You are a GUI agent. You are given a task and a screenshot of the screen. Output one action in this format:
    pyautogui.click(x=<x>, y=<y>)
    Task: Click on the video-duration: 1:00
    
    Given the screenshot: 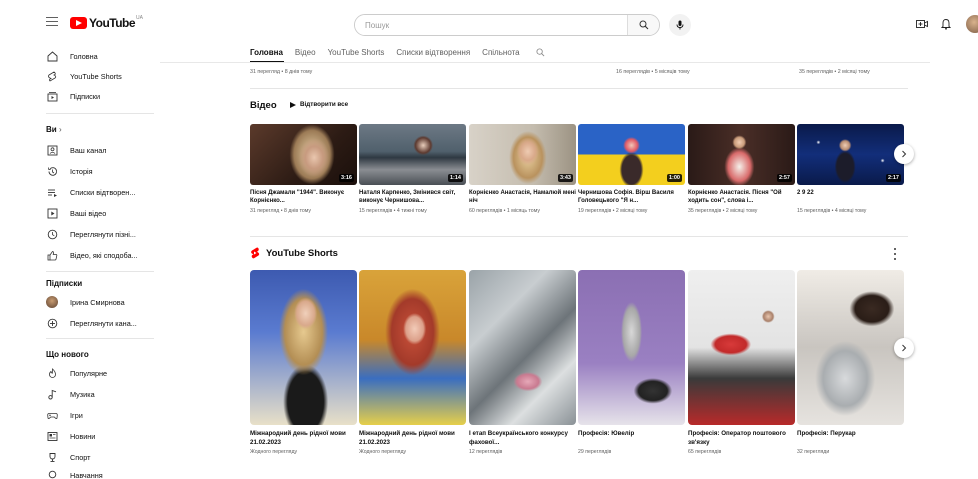 What is the action you would take?
    pyautogui.click(x=674, y=178)
    